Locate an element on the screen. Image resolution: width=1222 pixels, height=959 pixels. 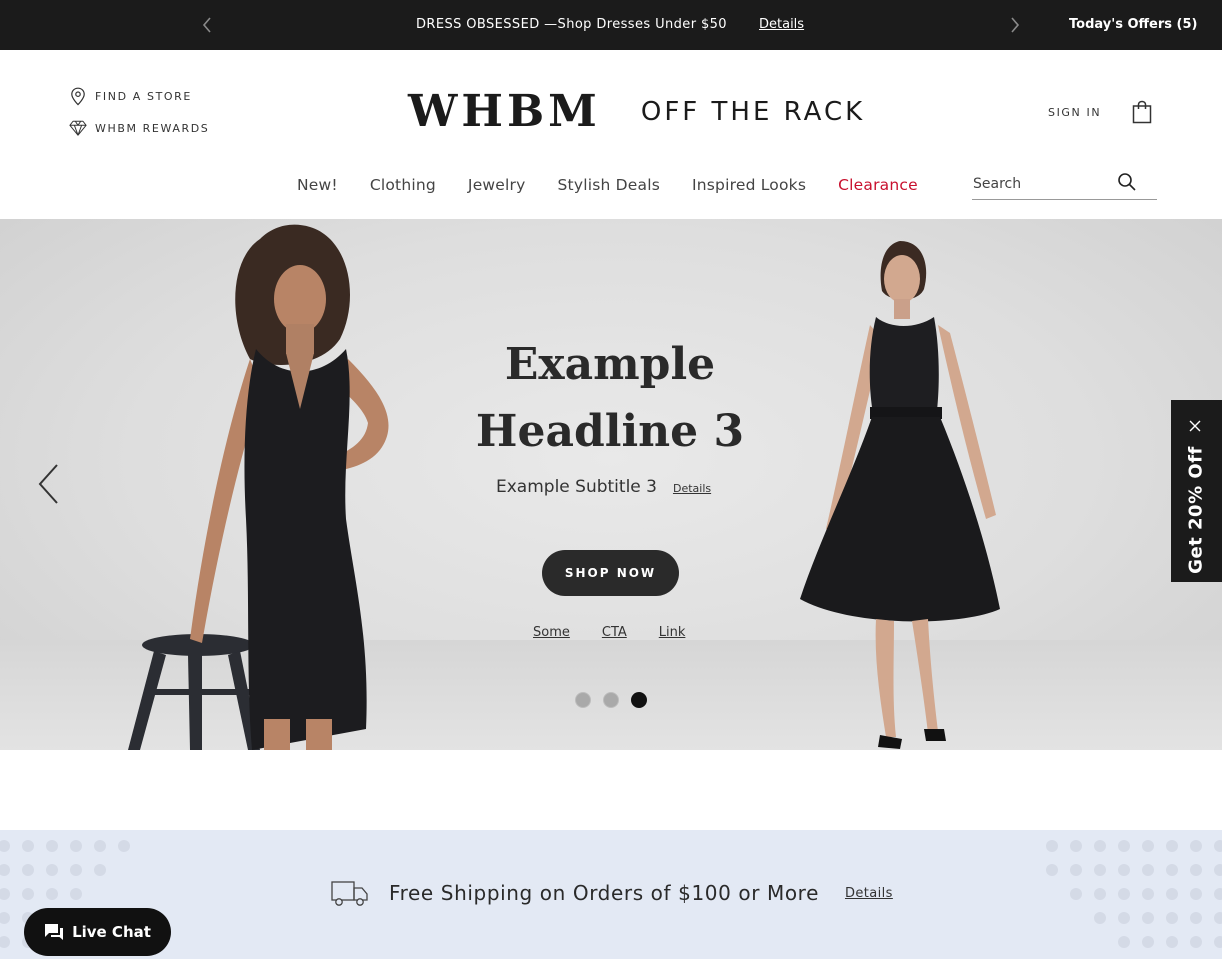
nav-item-clearance: Clearance is located at coordinates (878, 185).